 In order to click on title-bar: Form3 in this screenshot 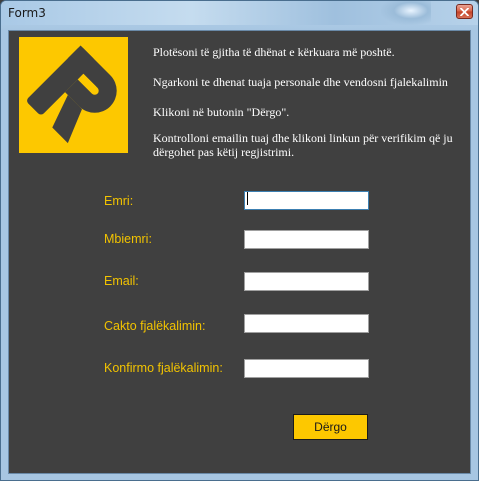, I will do `click(239, 13)`.